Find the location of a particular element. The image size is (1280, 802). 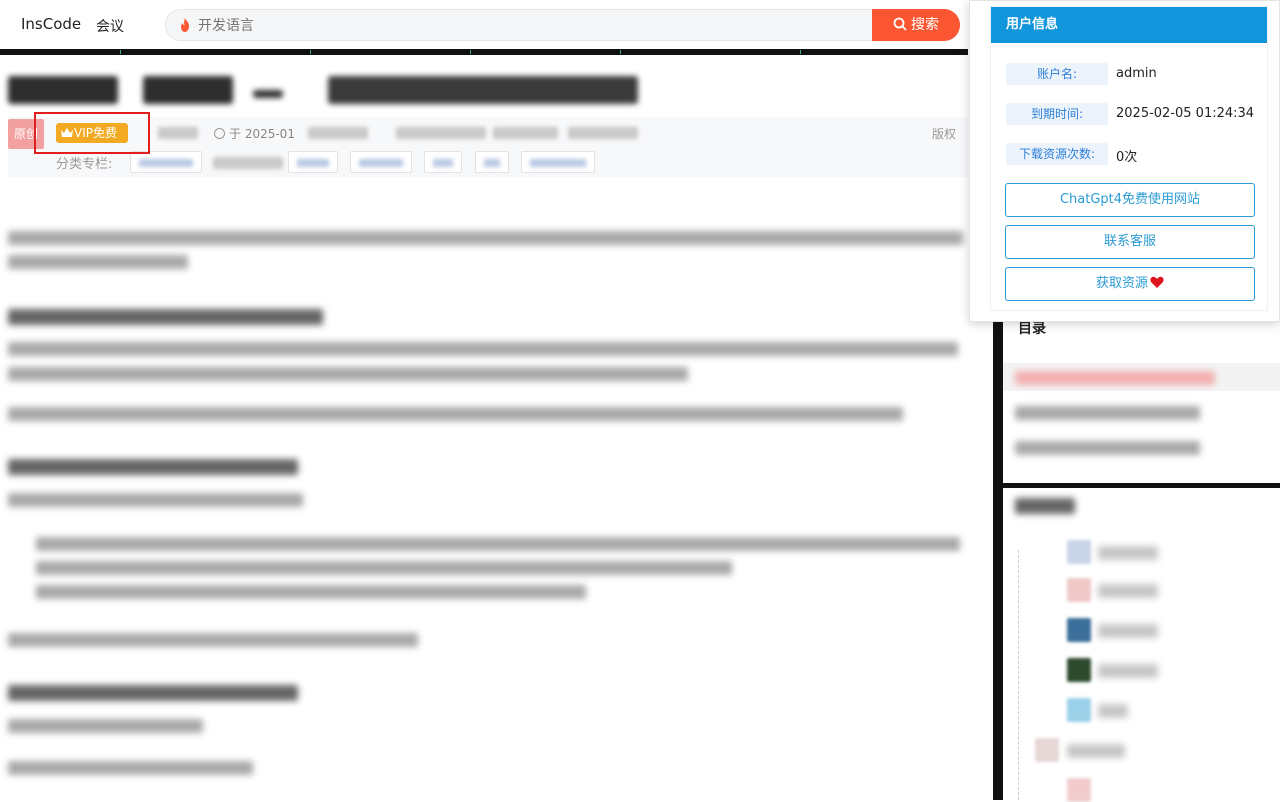

clock-icon is located at coordinates (219, 133).